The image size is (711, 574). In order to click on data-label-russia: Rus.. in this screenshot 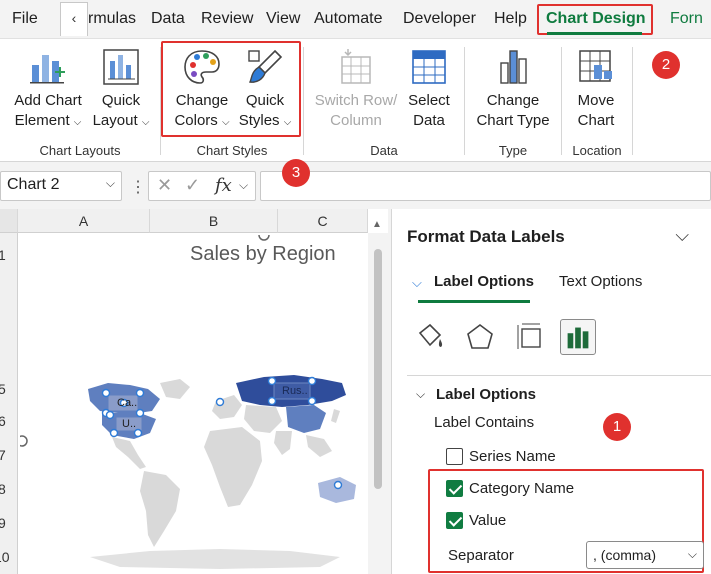, I will do `click(295, 391)`.